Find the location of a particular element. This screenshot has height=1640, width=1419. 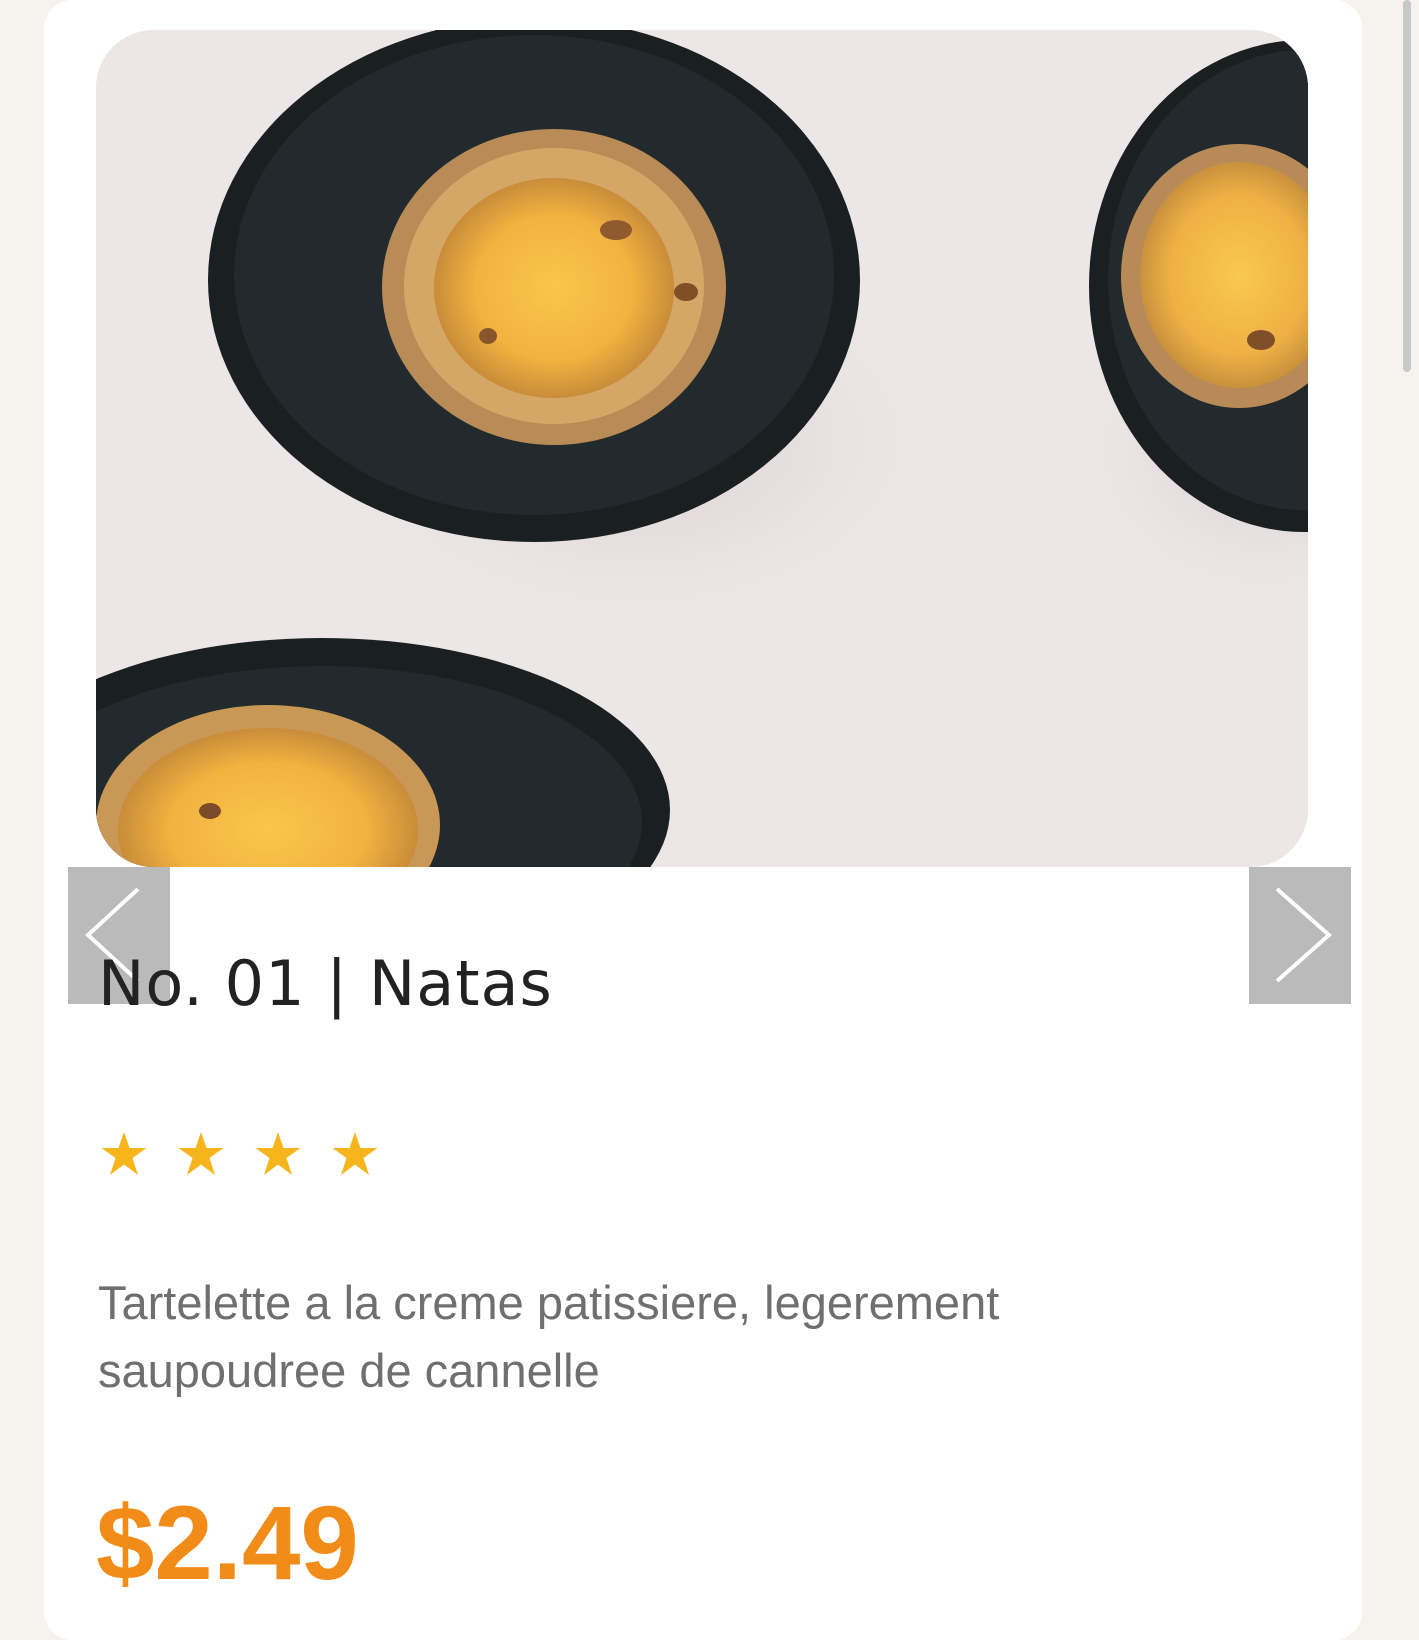

product-title: No. 01 | Natas is located at coordinates (325, 983).